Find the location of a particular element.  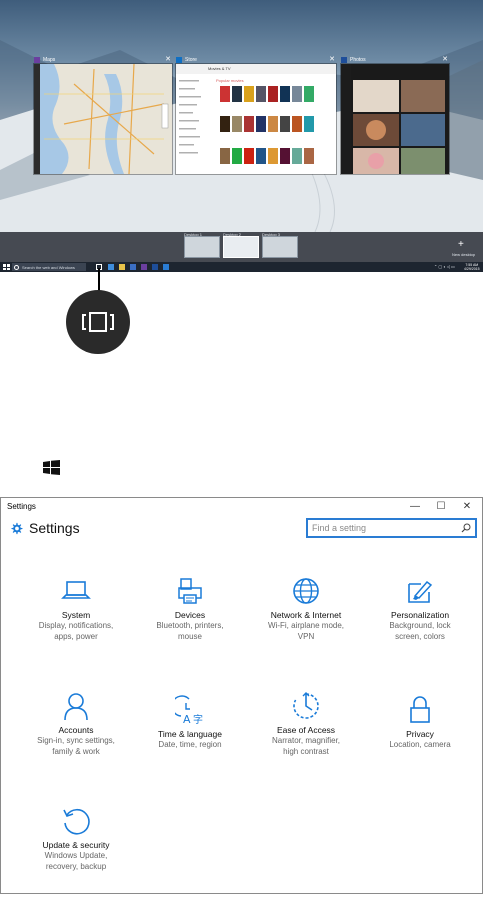

file-explorer-icon is located at coordinates (122, 267).